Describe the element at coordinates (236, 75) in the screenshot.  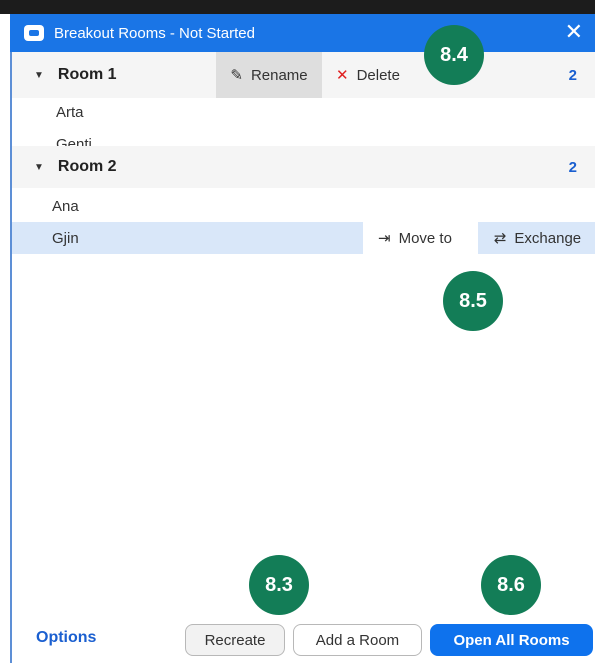
I see `pencil-icon: ✎` at that location.